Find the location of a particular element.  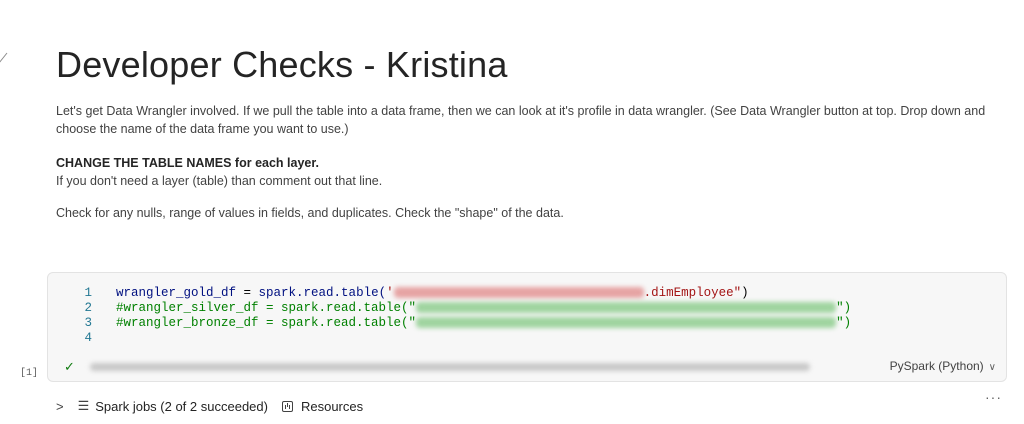

code-line-4: 4 is located at coordinates (449, 338).